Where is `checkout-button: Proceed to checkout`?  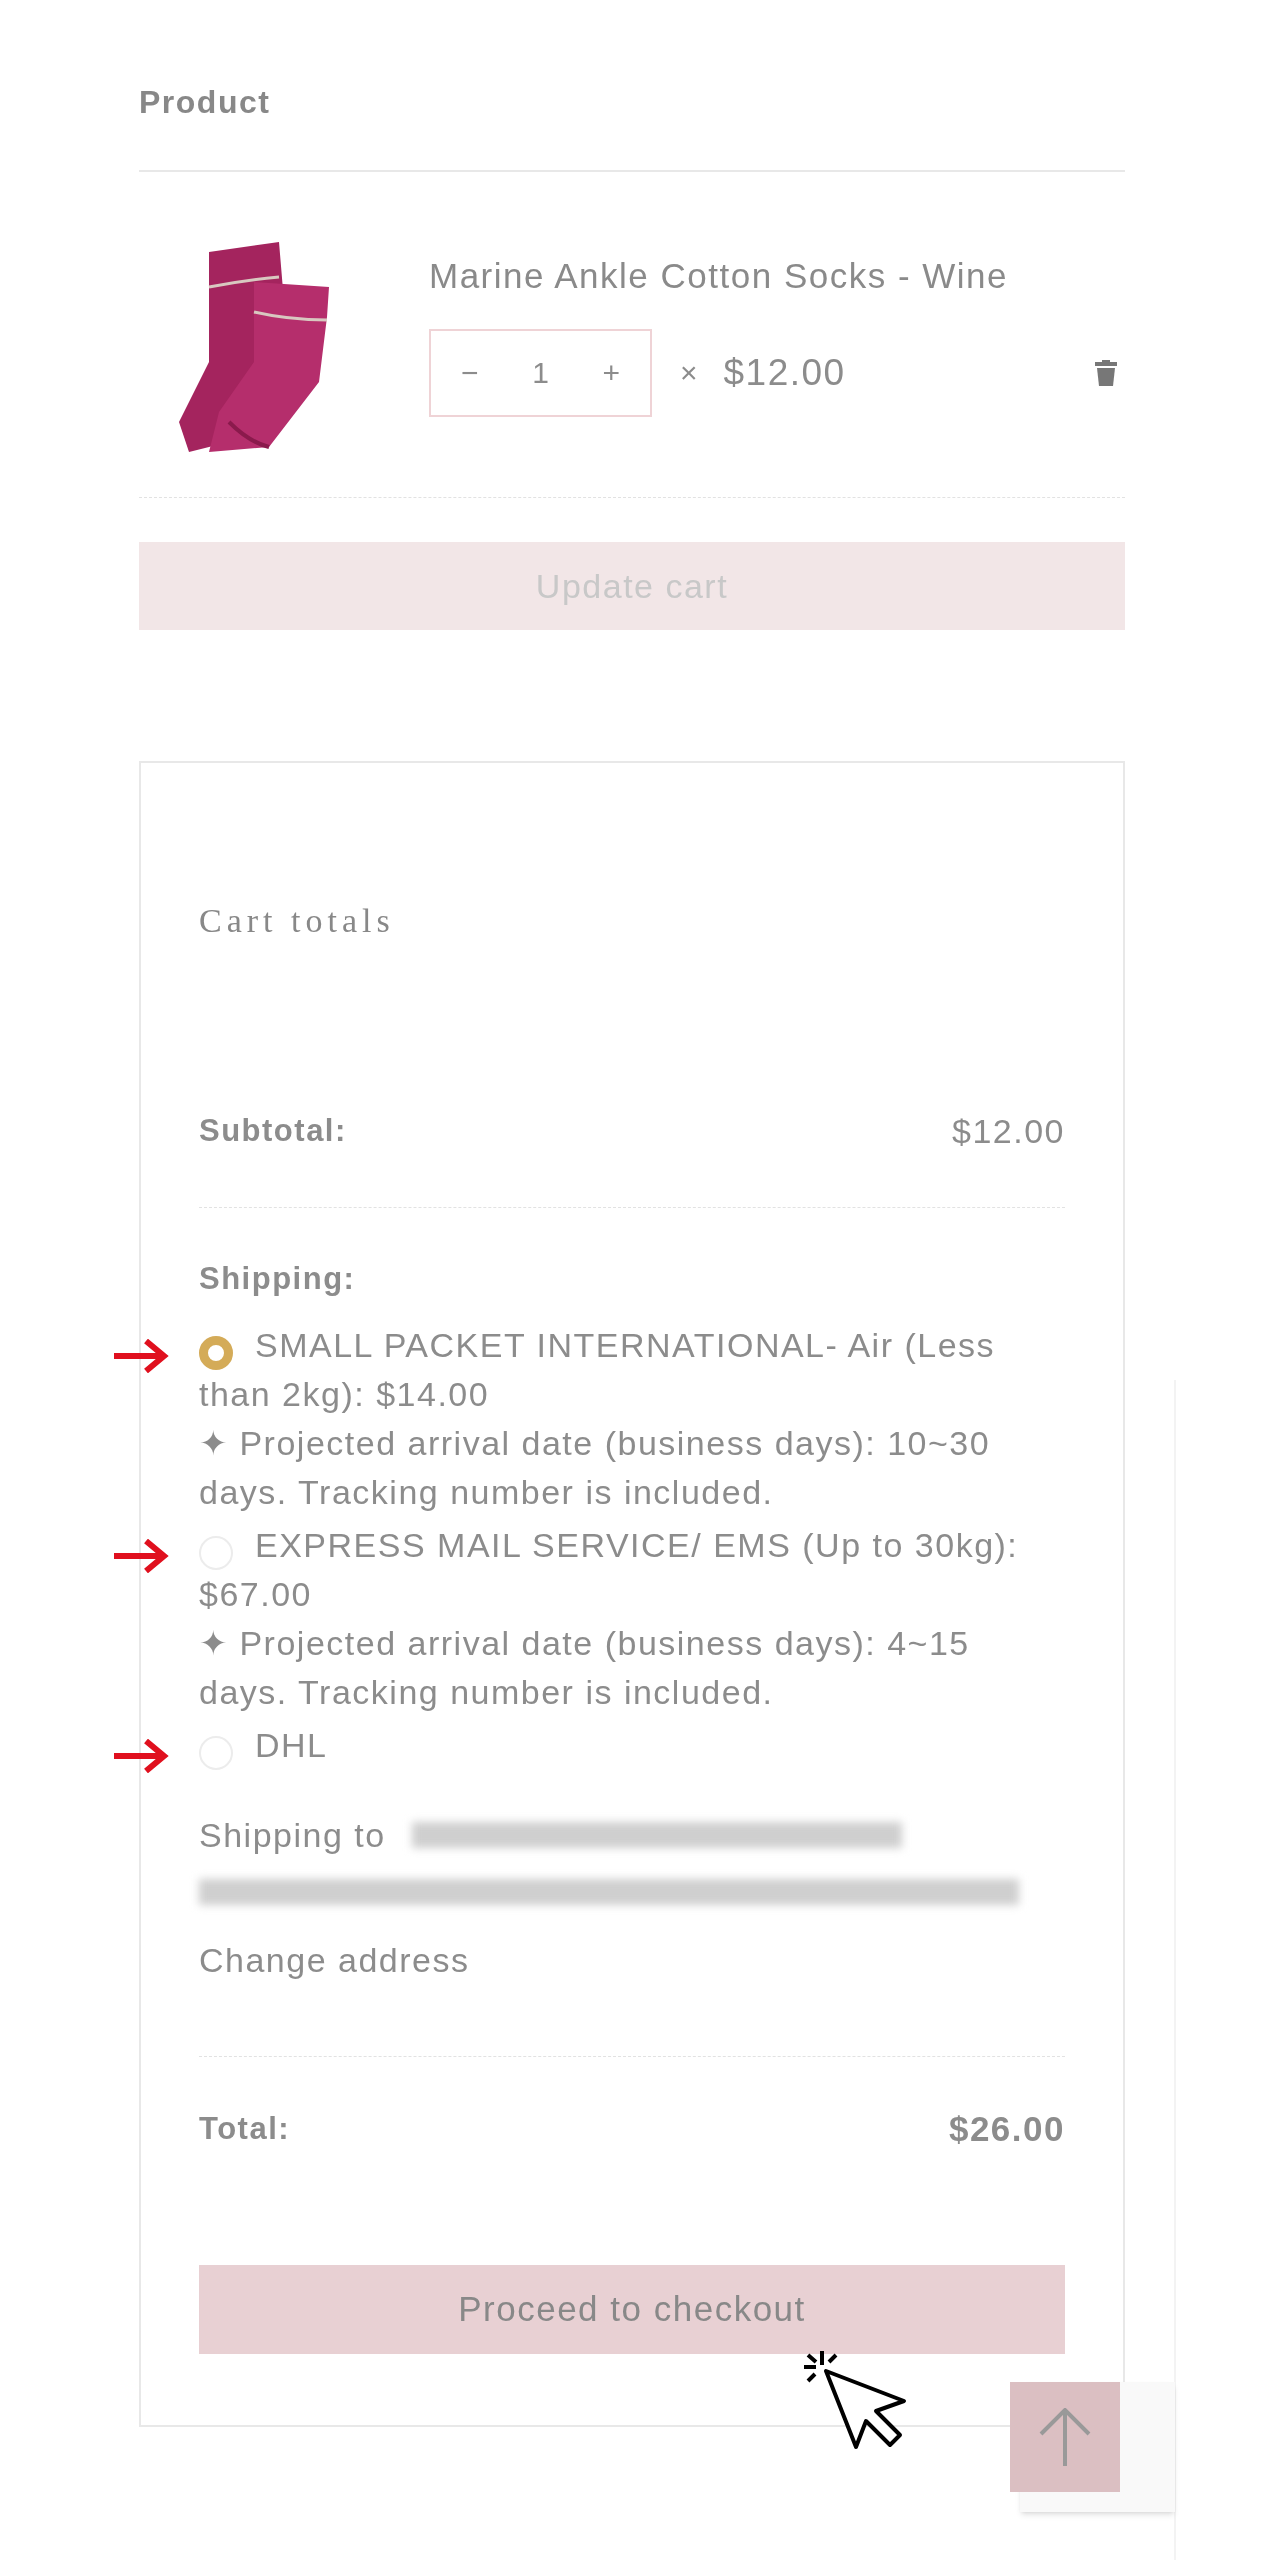
checkout-button: Proceed to checkout is located at coordinates (632, 2309).